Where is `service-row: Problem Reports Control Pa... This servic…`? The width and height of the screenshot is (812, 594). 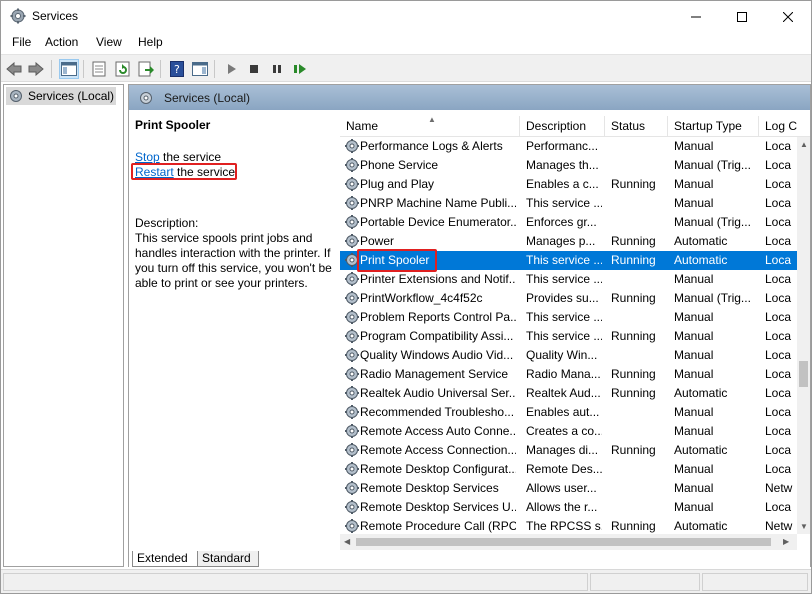 service-row: Problem Reports Control Pa... This servic… is located at coordinates (568, 317).